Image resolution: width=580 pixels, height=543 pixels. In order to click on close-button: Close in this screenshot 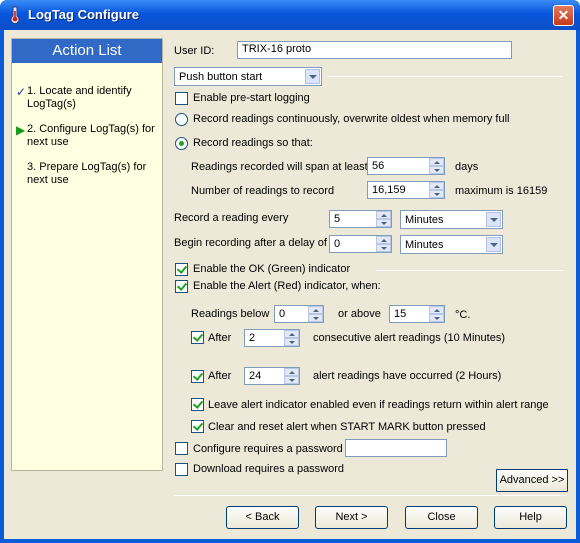, I will do `click(441, 517)`.